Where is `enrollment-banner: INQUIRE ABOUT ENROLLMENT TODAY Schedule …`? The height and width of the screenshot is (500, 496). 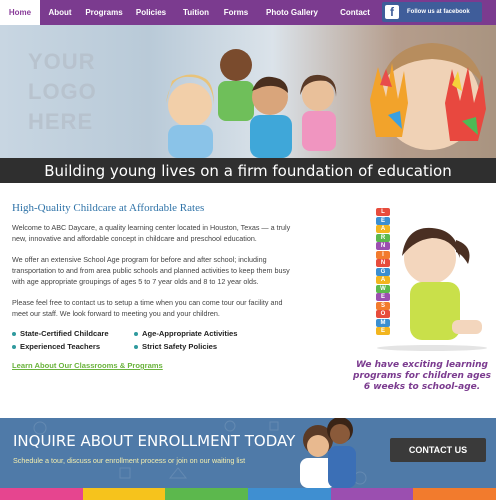
enrollment-banner: INQUIRE ABOUT ENROLLMENT TODAY Schedule … is located at coordinates (248, 453).